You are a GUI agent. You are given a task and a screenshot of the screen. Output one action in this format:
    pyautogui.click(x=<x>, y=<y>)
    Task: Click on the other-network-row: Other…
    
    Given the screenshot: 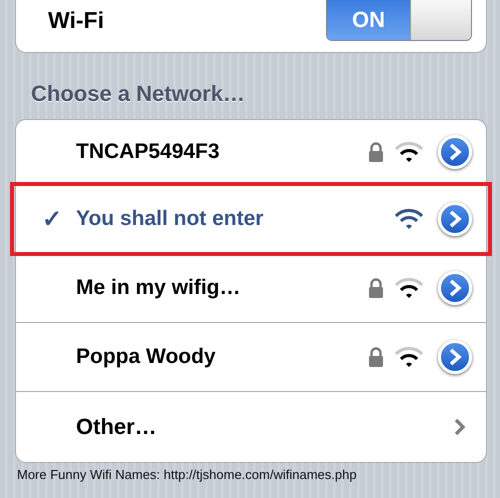 What is the action you would take?
    pyautogui.click(x=251, y=427)
    